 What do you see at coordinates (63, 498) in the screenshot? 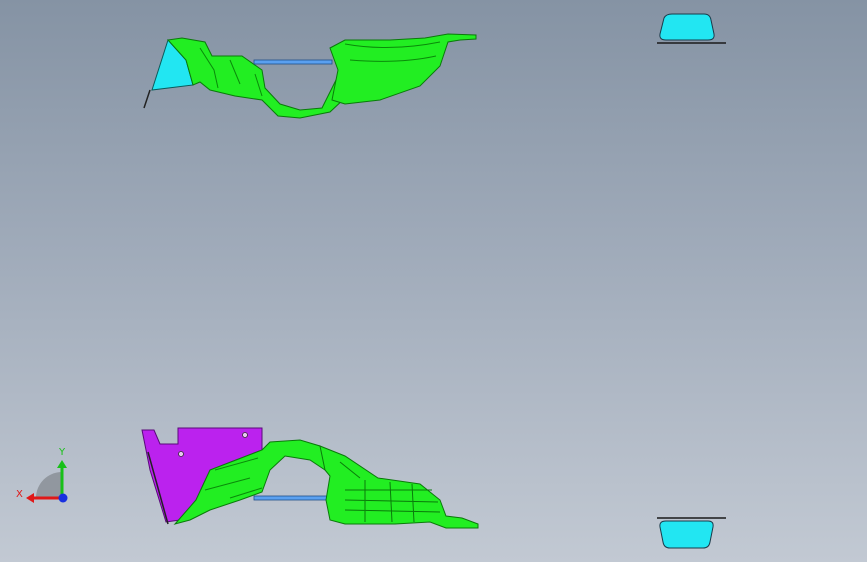
I see `triad-z-axis` at bounding box center [63, 498].